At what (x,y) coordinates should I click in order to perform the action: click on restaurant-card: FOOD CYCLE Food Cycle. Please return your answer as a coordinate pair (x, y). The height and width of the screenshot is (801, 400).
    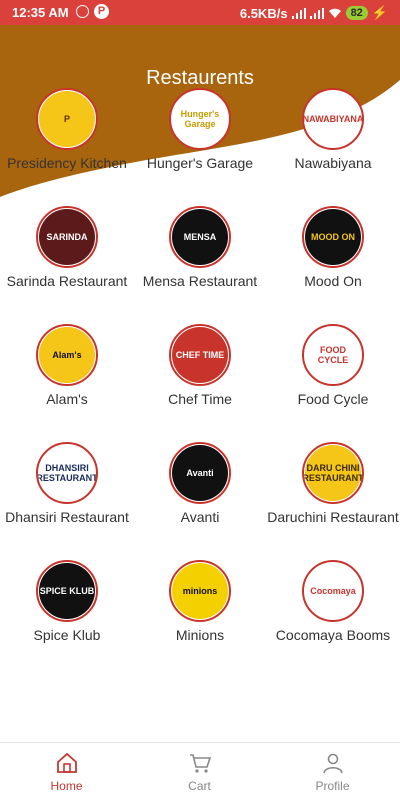
    Looking at the image, I should click on (333, 366).